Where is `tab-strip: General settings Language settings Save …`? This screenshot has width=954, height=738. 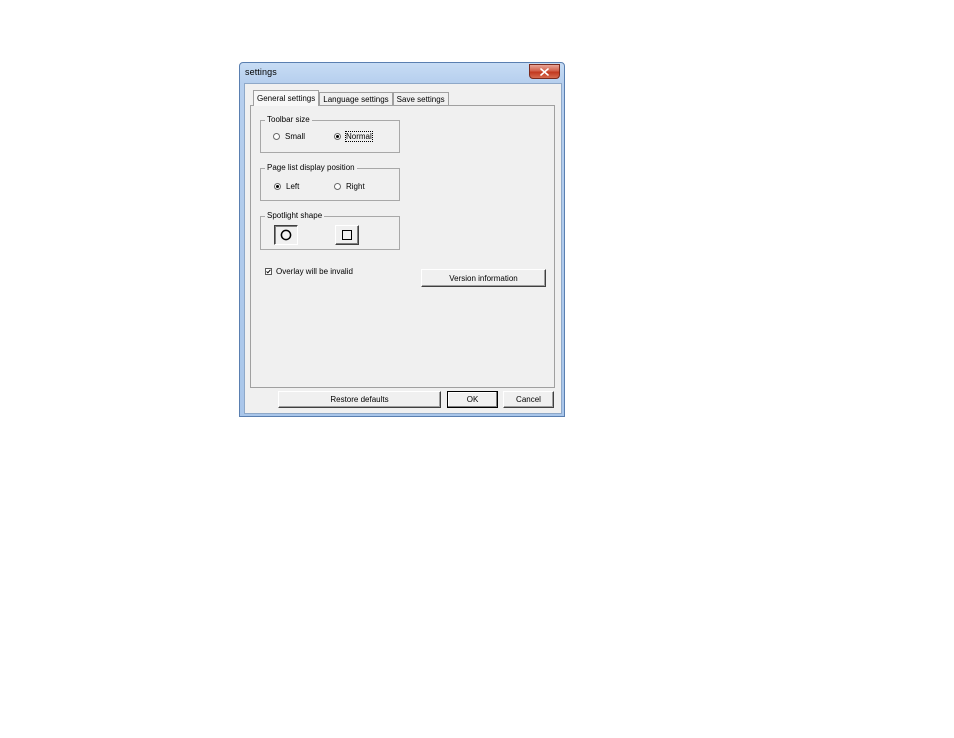 tab-strip: General settings Language settings Save … is located at coordinates (351, 98).